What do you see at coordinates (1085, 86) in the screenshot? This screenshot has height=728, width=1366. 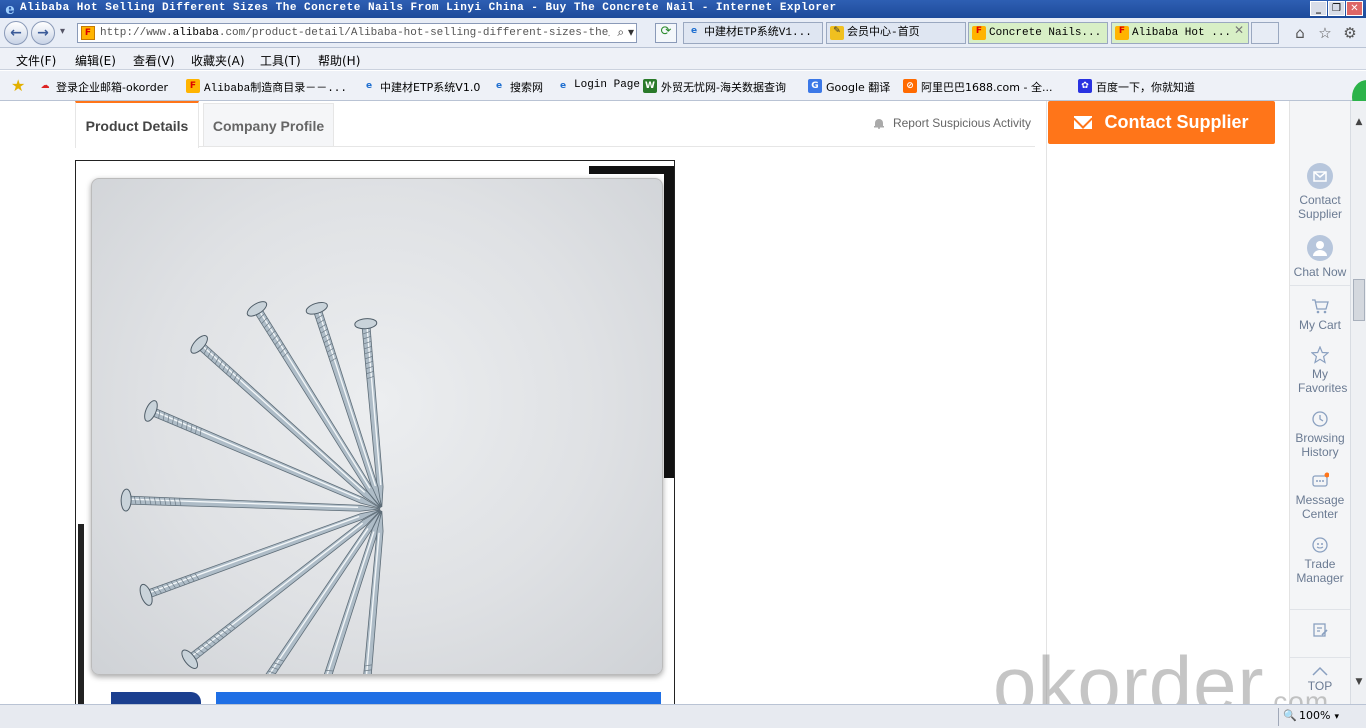 I see `baidu-paw-icon: ✿` at bounding box center [1085, 86].